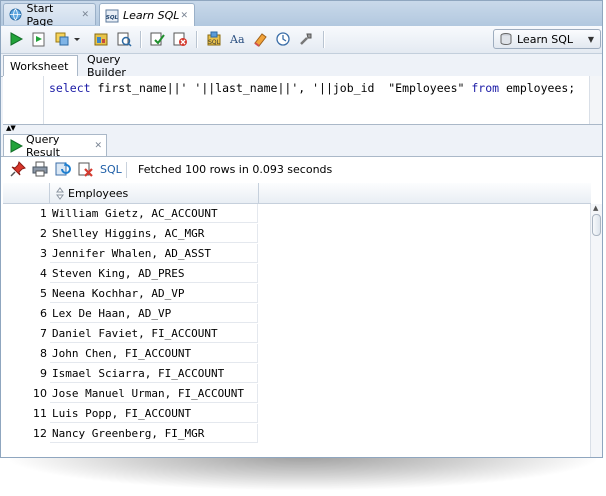 This screenshot has height=496, width=606. Describe the element at coordinates (63, 169) in the screenshot. I see `refresh-icon` at that location.